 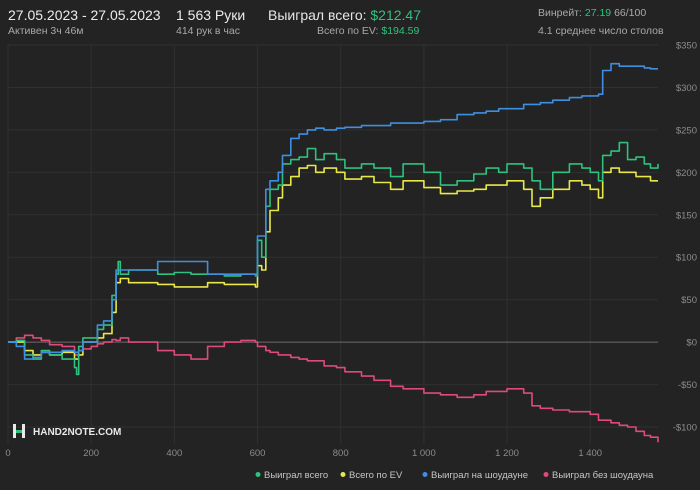 What do you see at coordinates (686, 46) in the screenshot?
I see `y-tick-label: $350` at bounding box center [686, 46].